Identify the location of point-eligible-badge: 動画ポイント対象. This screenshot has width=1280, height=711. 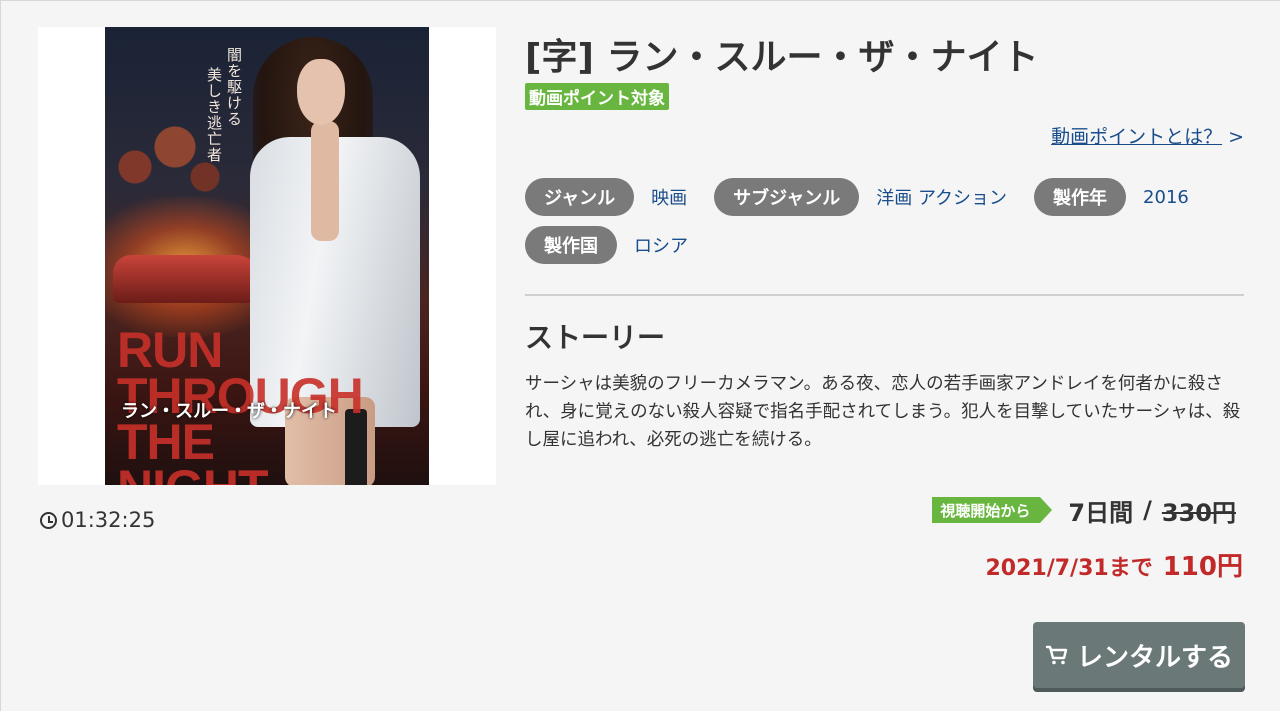
(597, 96).